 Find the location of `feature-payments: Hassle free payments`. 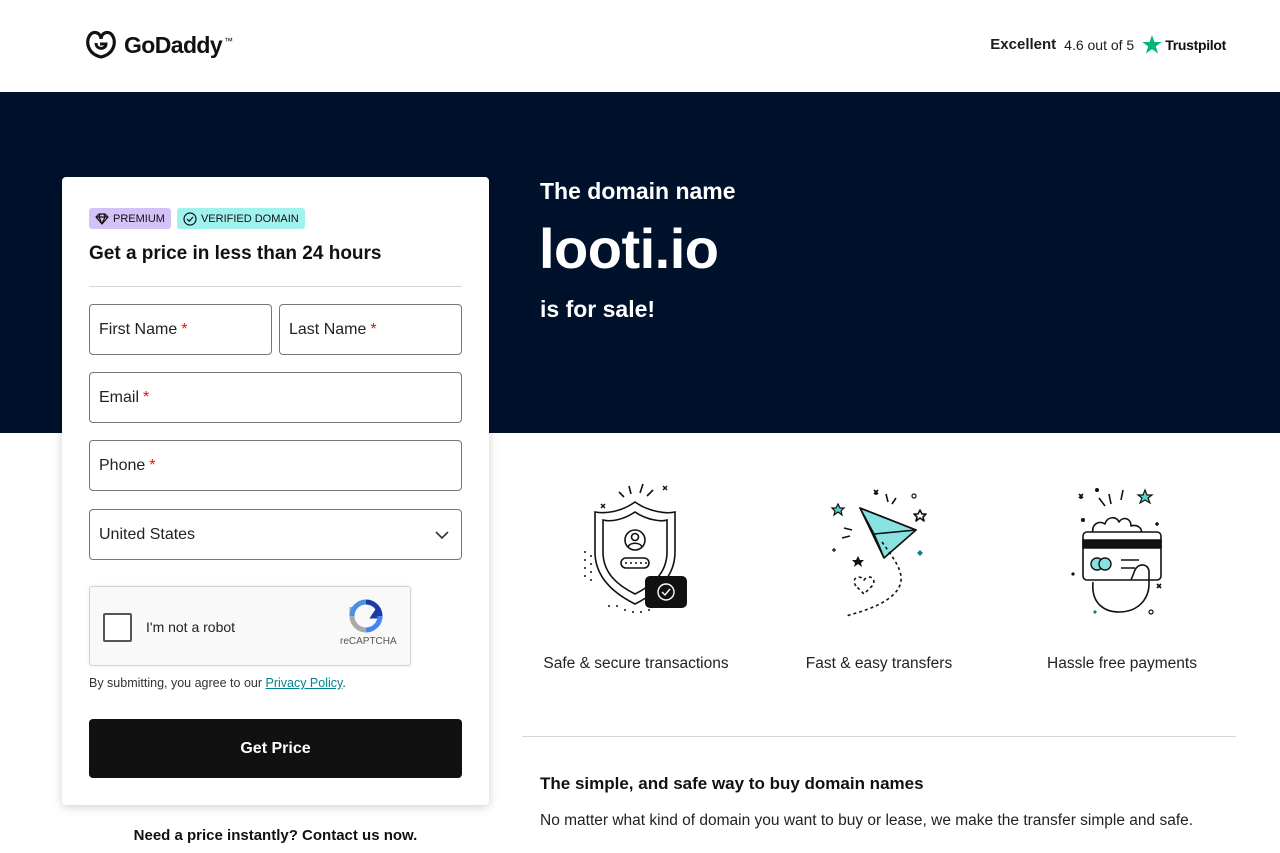

feature-payments: Hassle free payments is located at coordinates (1122, 580).